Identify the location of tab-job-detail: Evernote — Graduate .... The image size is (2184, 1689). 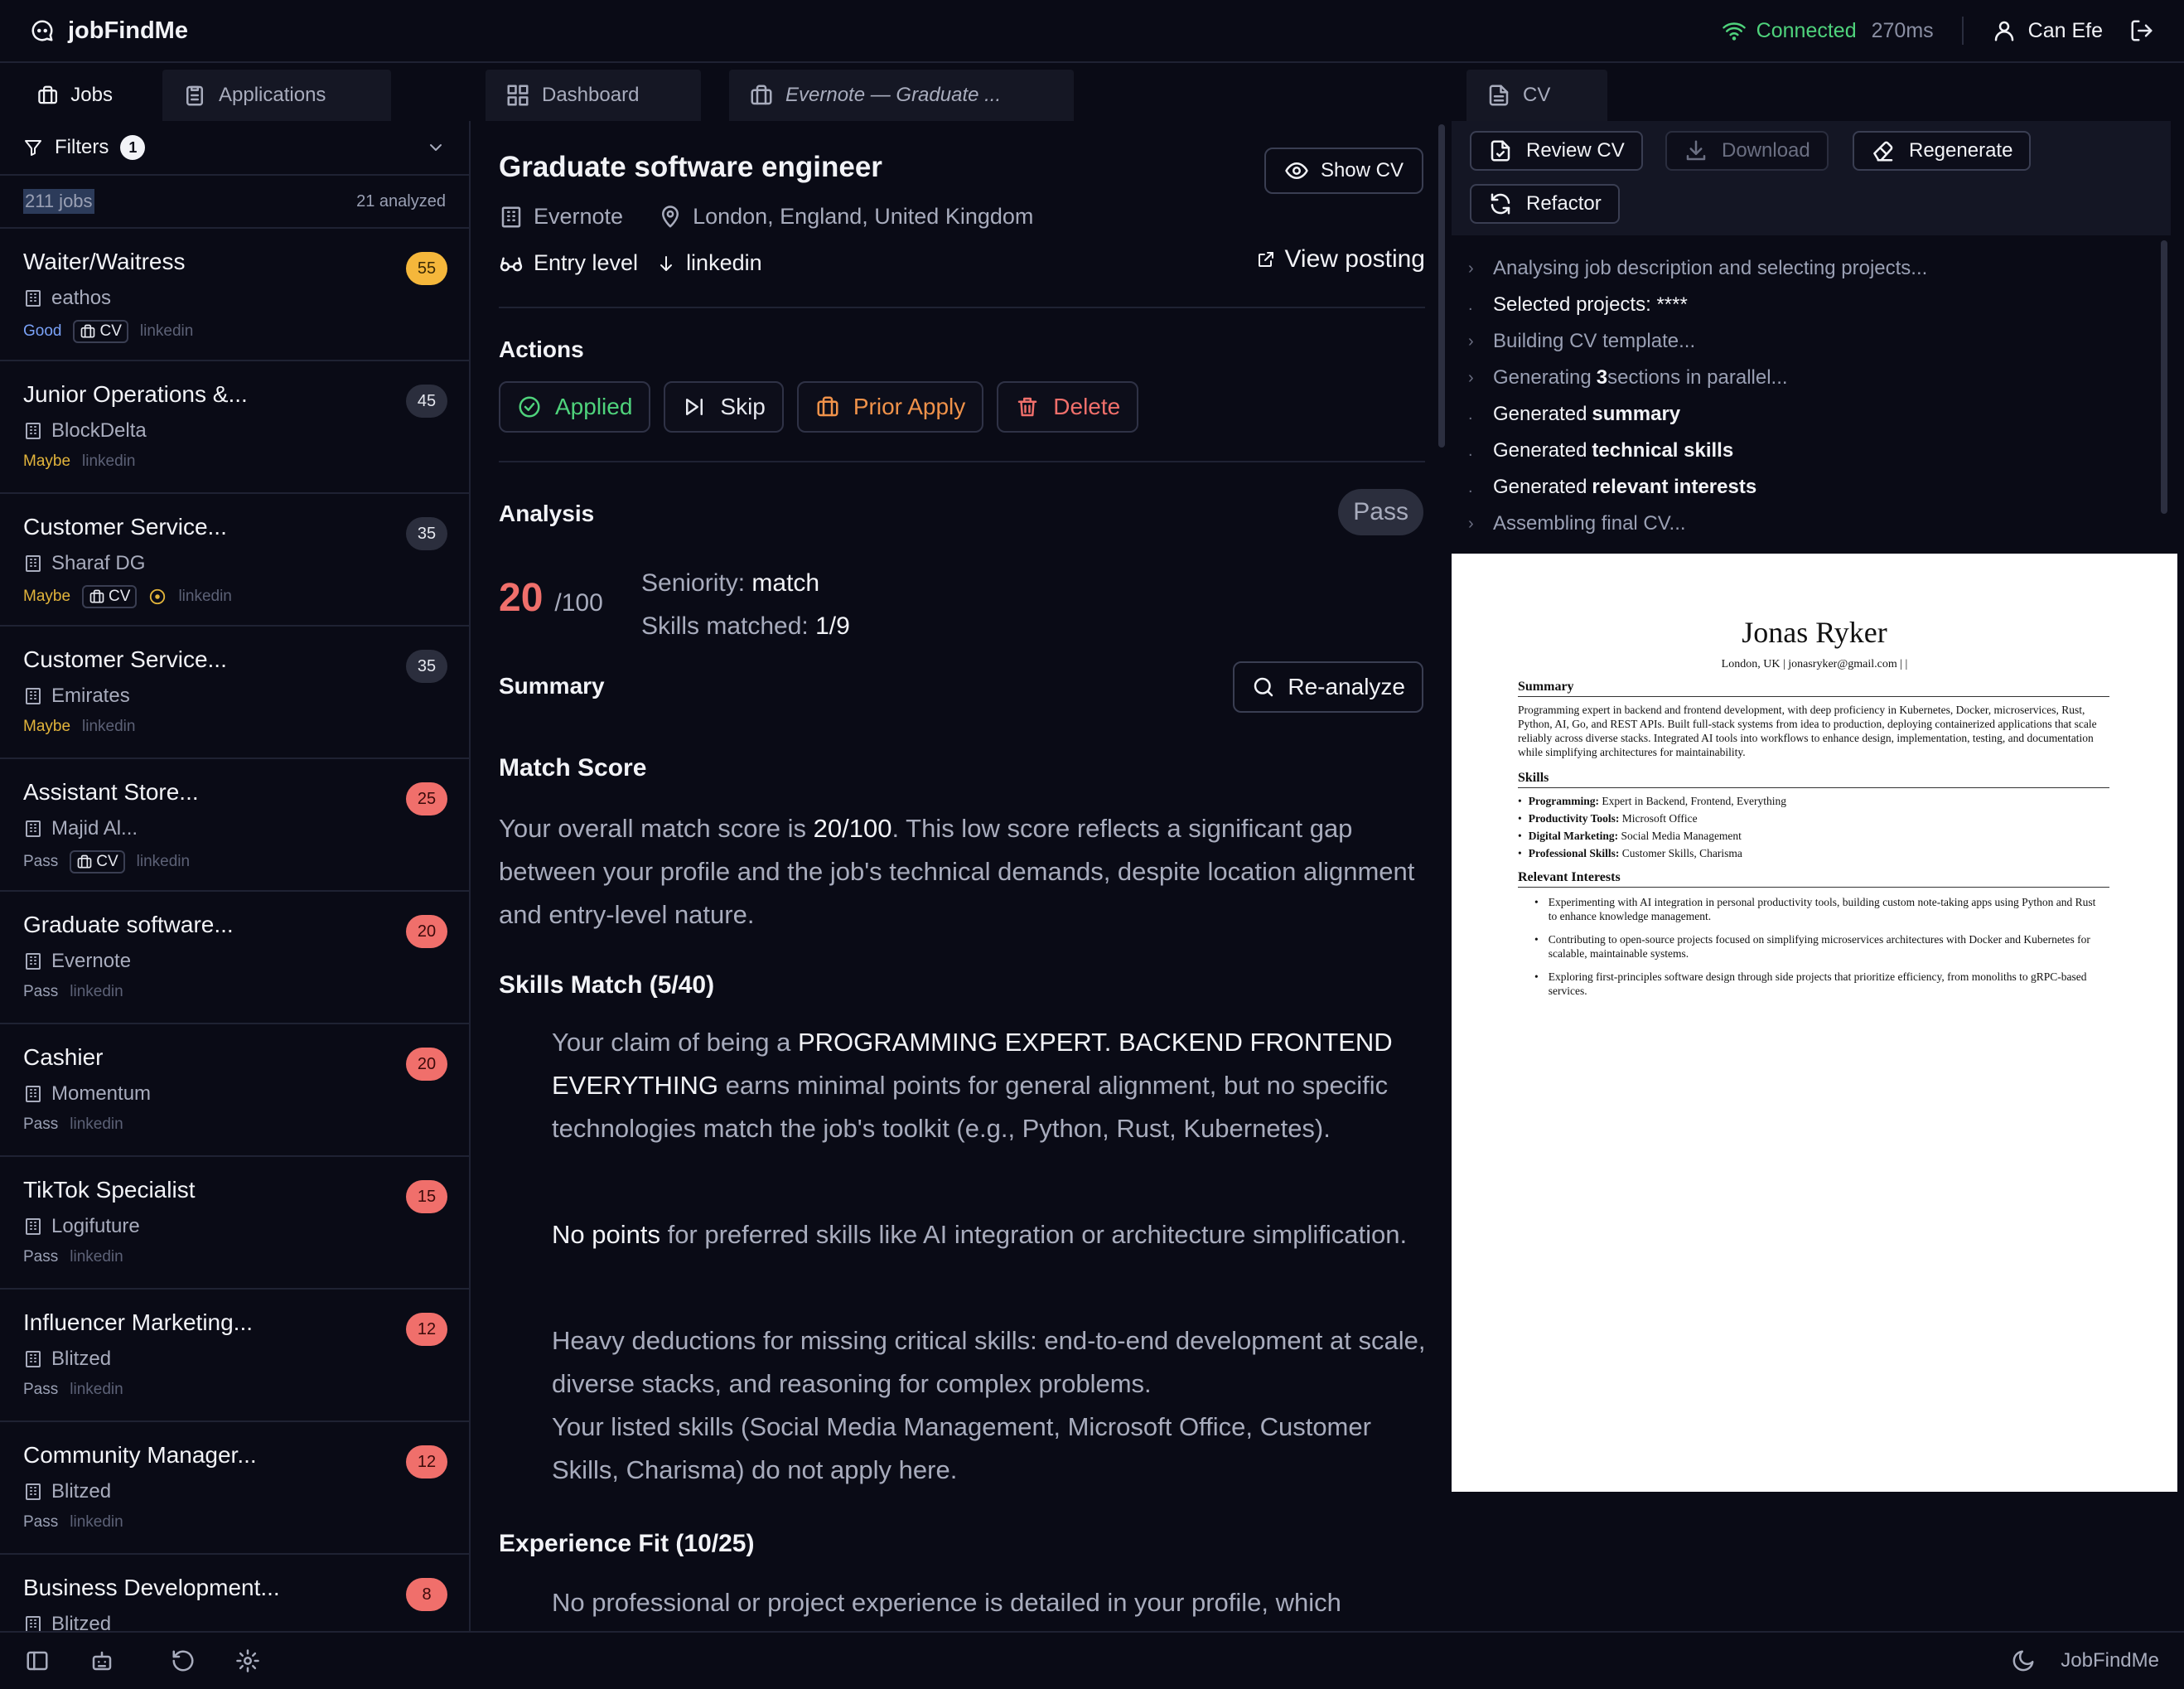
(901, 95).